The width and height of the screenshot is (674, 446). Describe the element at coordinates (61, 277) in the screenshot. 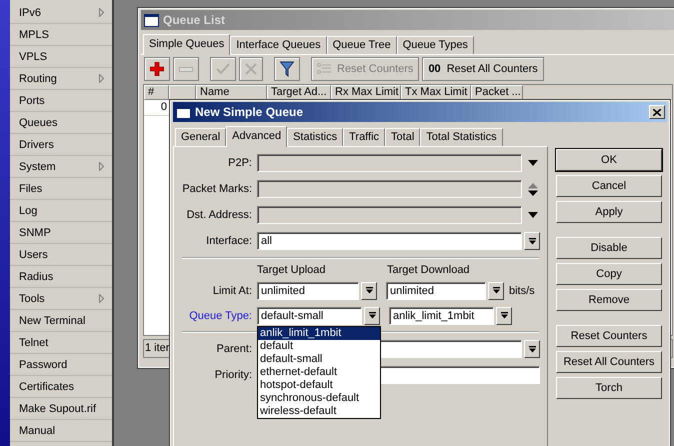

I see `menu-item: Radius` at that location.